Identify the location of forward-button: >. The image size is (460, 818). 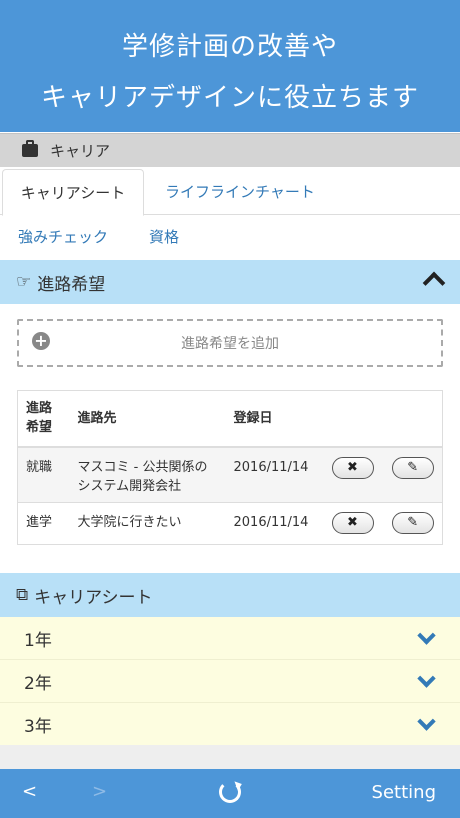
(99, 791).